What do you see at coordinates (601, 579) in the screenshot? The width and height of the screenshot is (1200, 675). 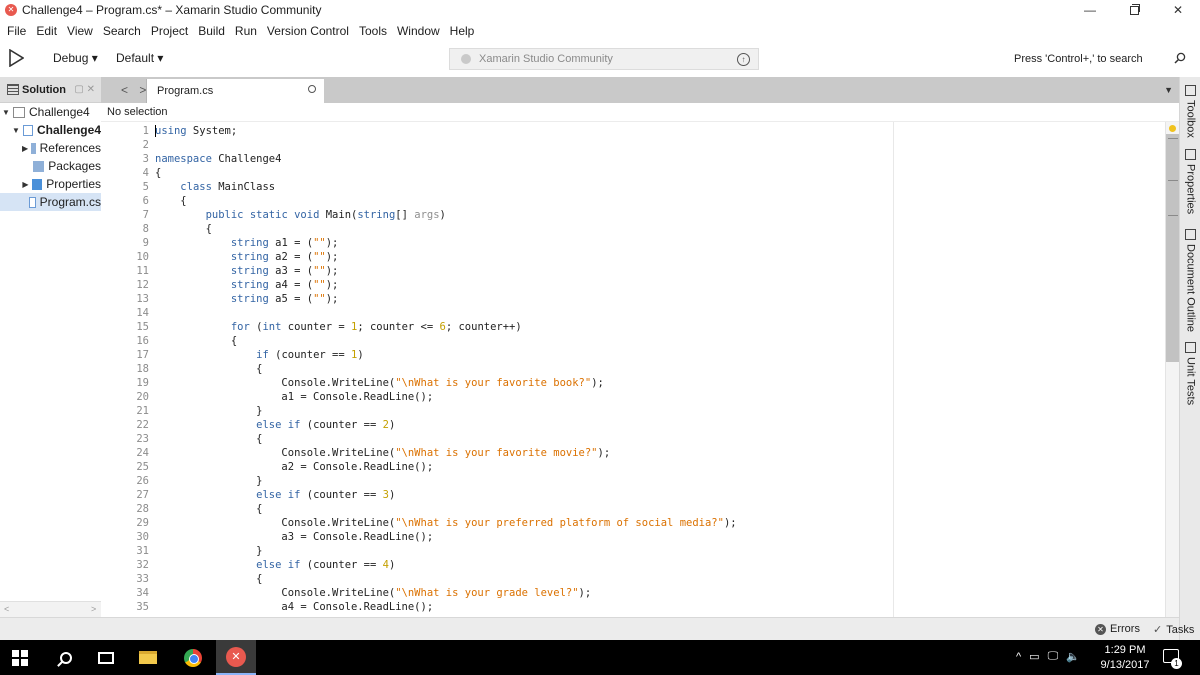 I see `code-line: 33 {` at bounding box center [601, 579].